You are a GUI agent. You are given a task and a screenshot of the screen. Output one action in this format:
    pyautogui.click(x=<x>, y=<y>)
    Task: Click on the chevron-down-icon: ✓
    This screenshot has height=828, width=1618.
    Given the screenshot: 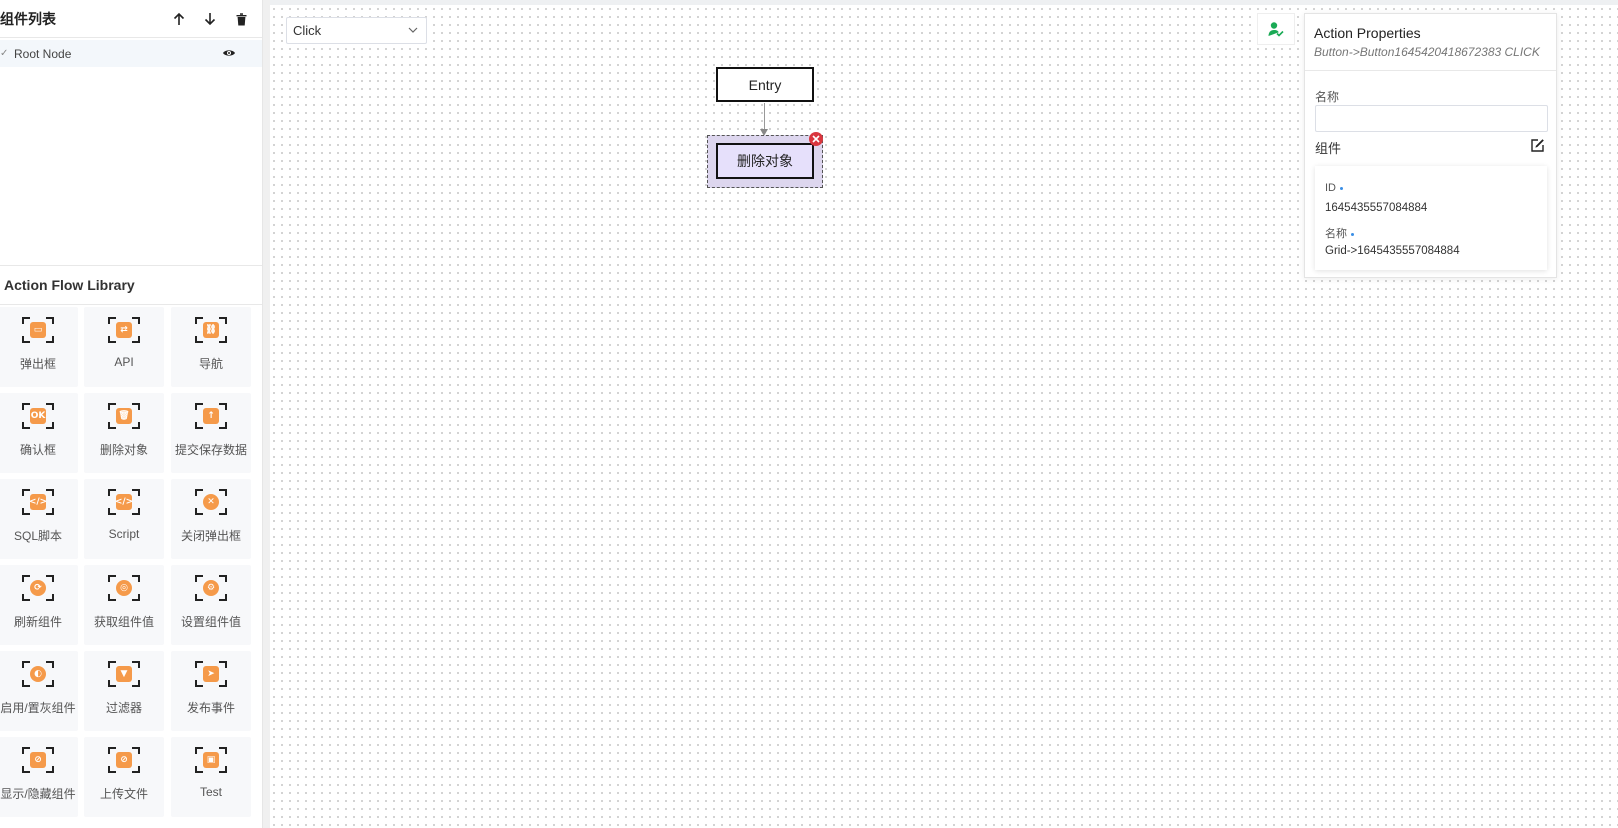 What is the action you would take?
    pyautogui.click(x=5, y=53)
    